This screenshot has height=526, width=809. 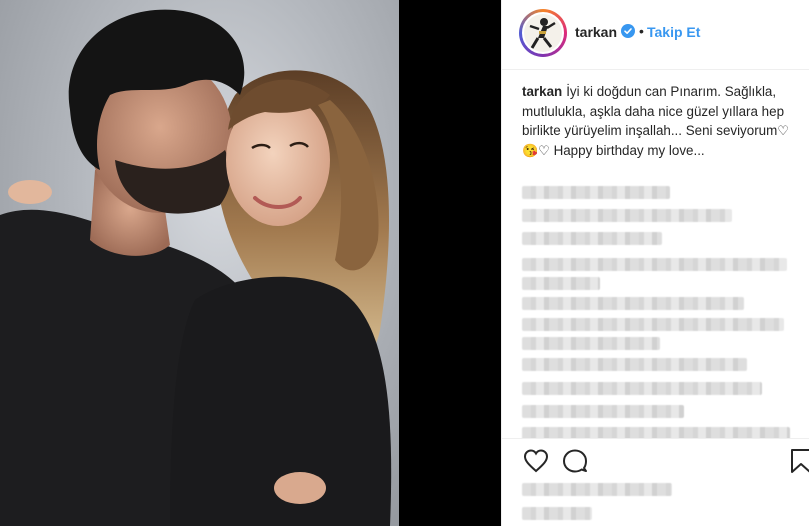 I want to click on blurred-timestamp, so click(x=557, y=513).